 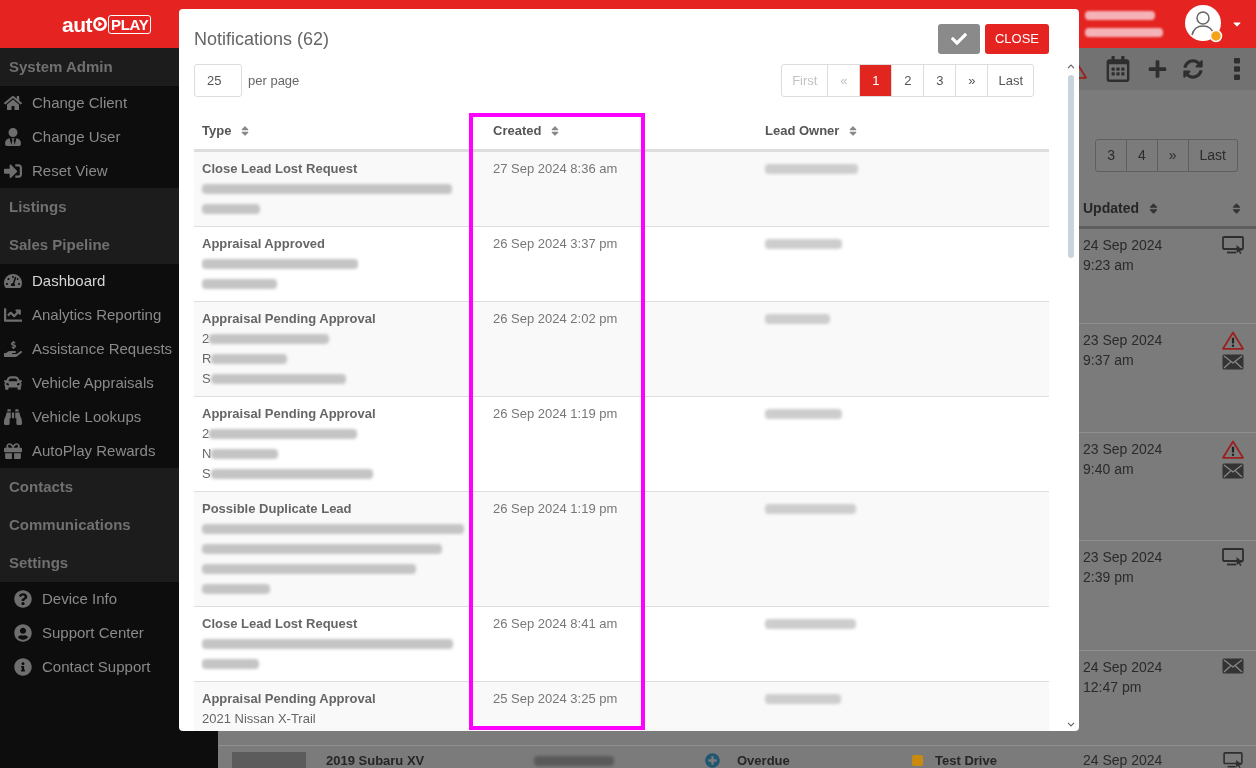 I want to click on close-button: CLOSE, so click(x=1017, y=39).